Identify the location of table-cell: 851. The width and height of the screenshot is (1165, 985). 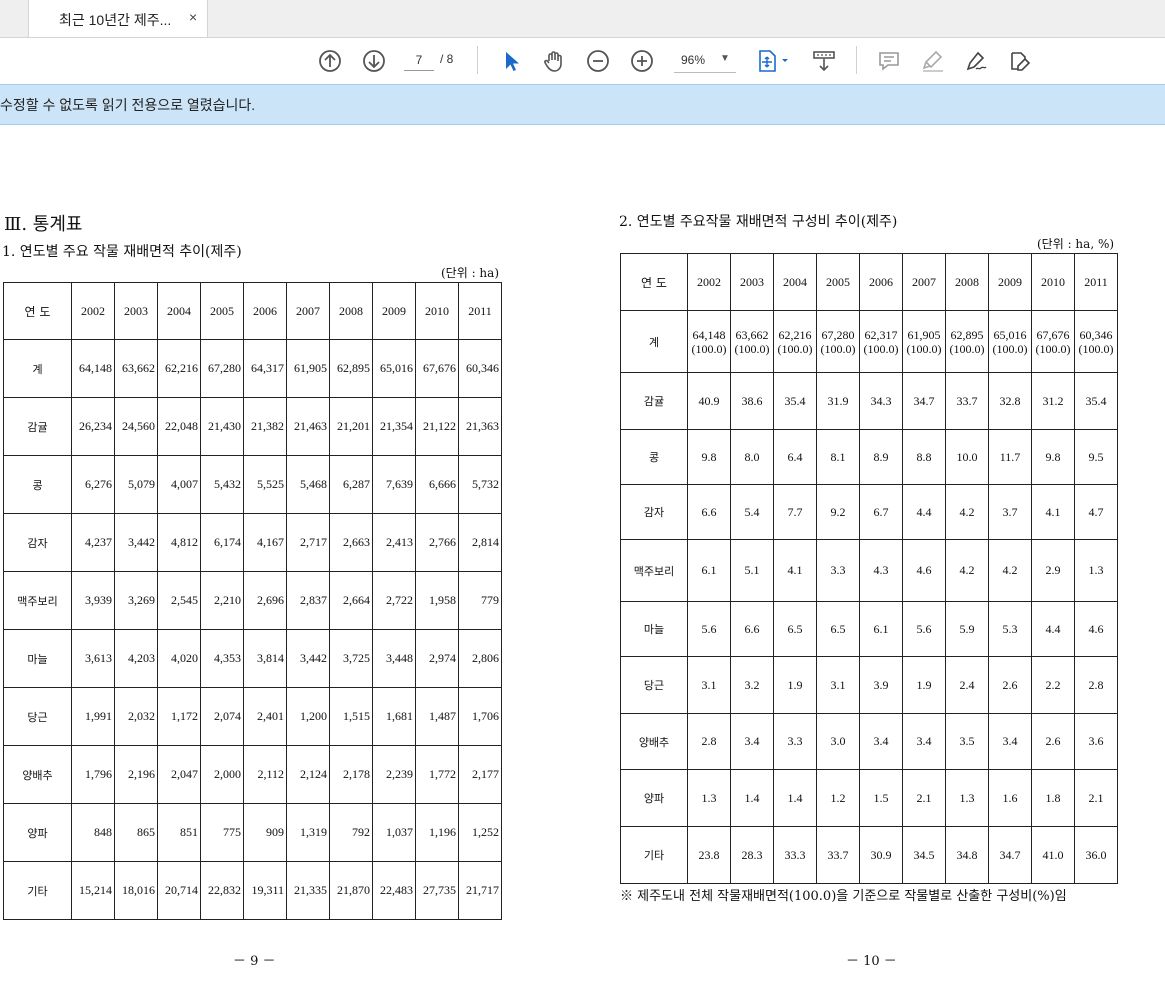
(179, 832).